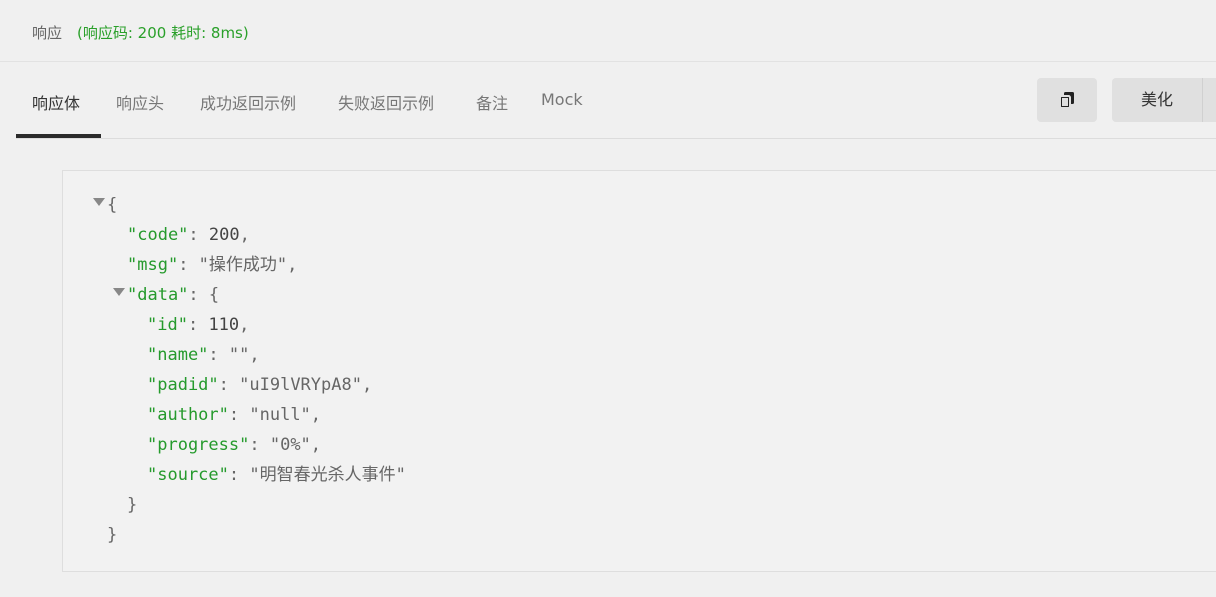  I want to click on json-line-progress: "progress": "0%",, so click(234, 445).